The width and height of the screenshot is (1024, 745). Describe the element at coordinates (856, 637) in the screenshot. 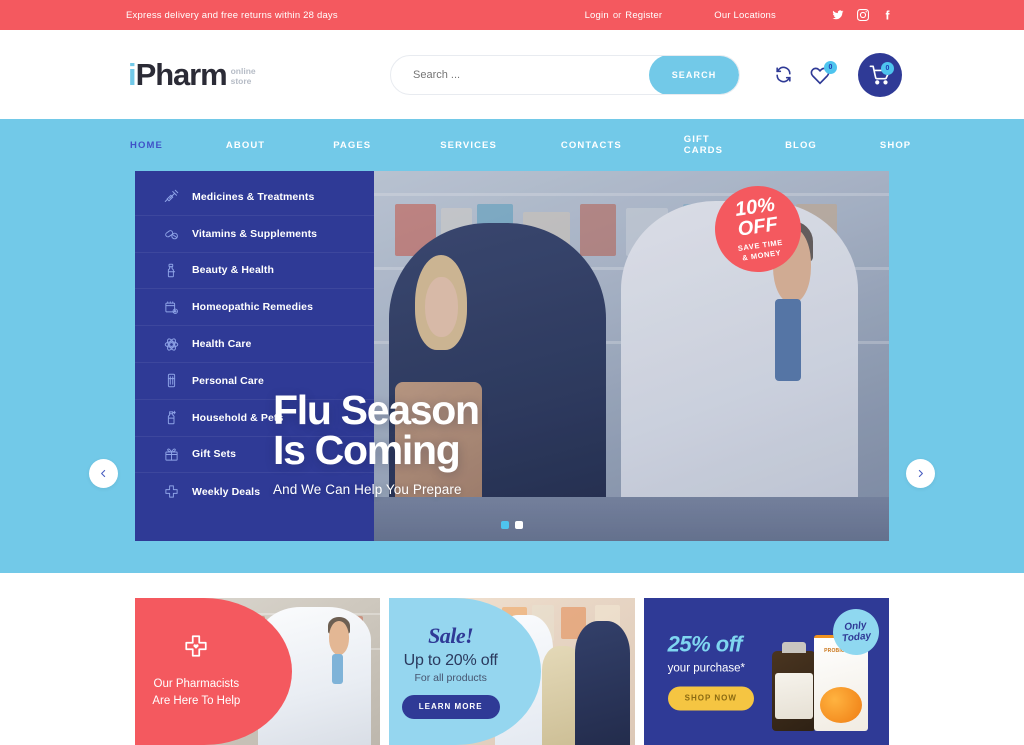

I see `badge-line2: Today` at that location.